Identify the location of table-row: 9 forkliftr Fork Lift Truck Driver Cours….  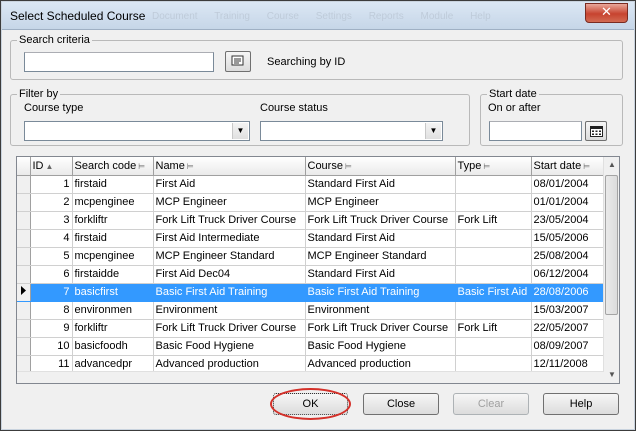
(311, 328).